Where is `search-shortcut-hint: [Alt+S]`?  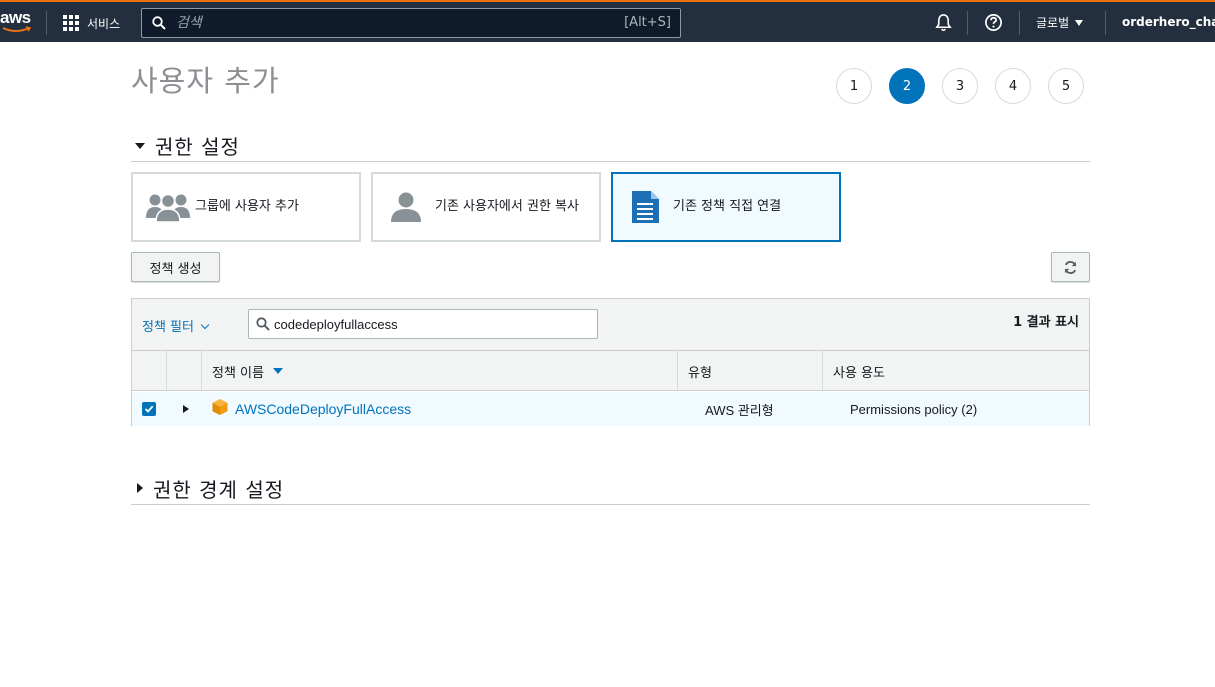
search-shortcut-hint: [Alt+S] is located at coordinates (647, 22).